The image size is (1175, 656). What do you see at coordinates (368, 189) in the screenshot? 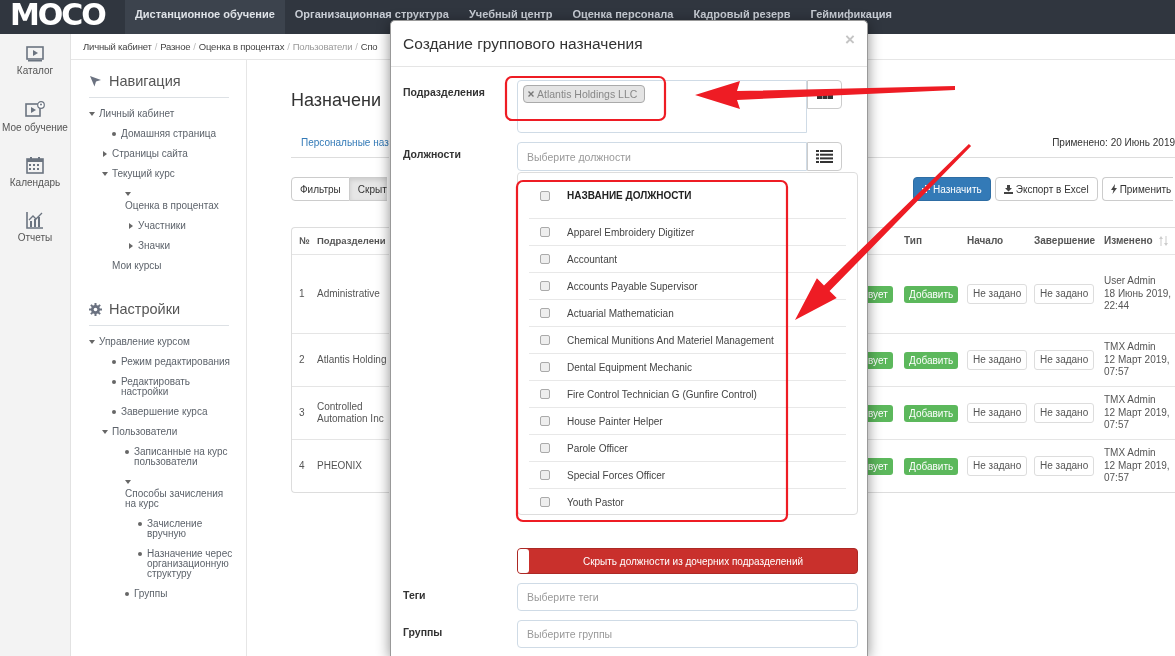
I see `toggle-button: Скрыт` at bounding box center [368, 189].